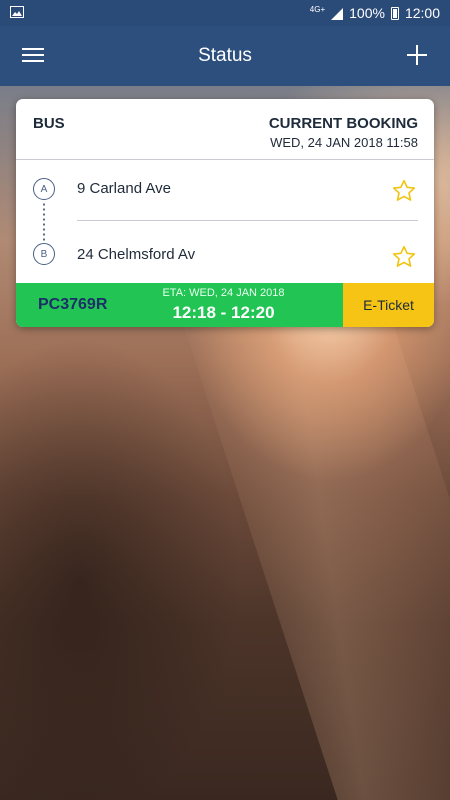 This screenshot has width=450, height=800. I want to click on booking-code: PC3769R, so click(73, 304).